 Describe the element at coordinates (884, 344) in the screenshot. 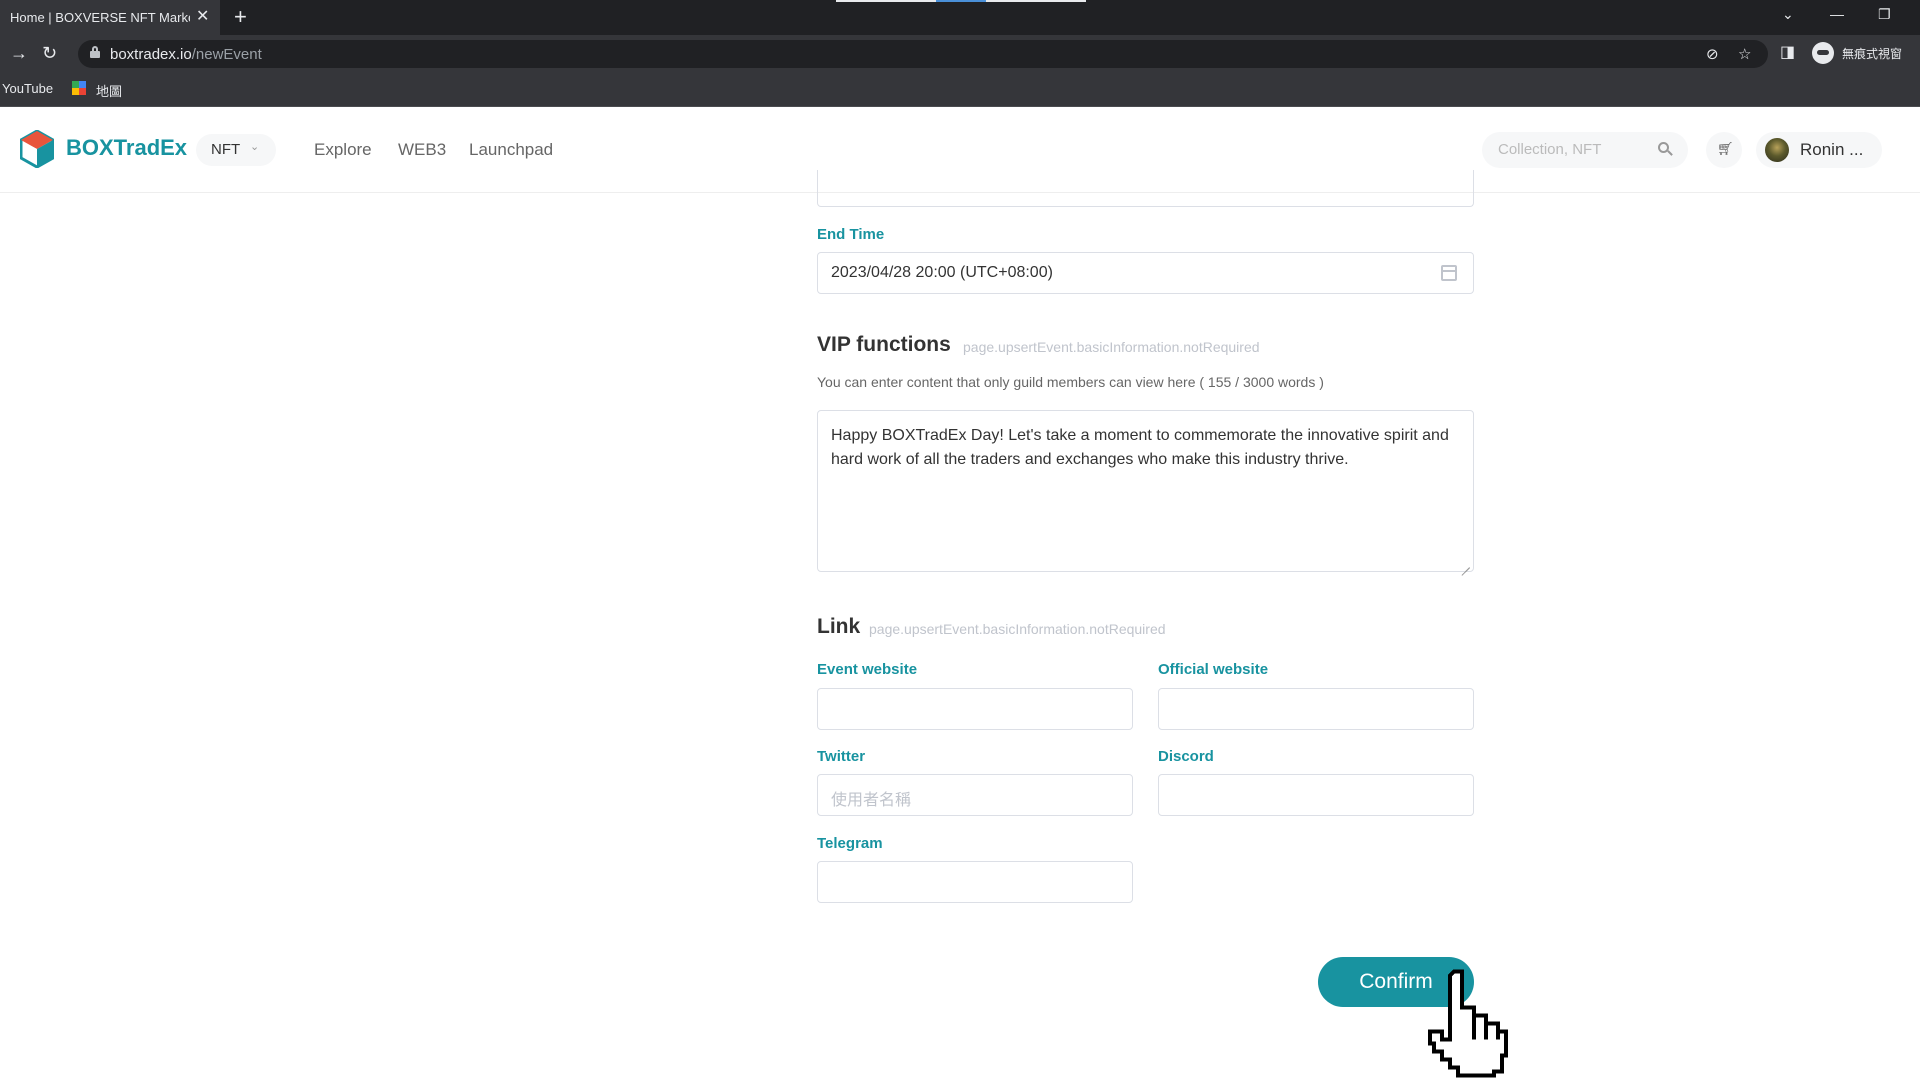

I see `vip-section-title: VIP functions` at that location.